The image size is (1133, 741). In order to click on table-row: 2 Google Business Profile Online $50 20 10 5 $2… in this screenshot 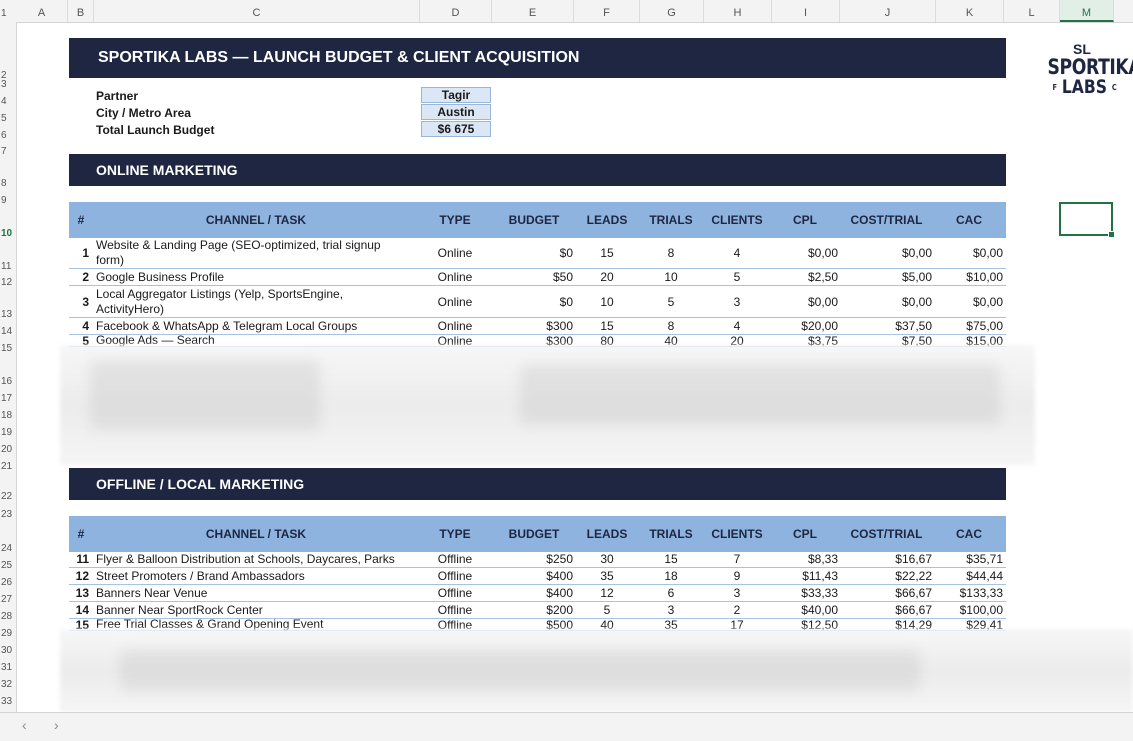, I will do `click(537, 277)`.